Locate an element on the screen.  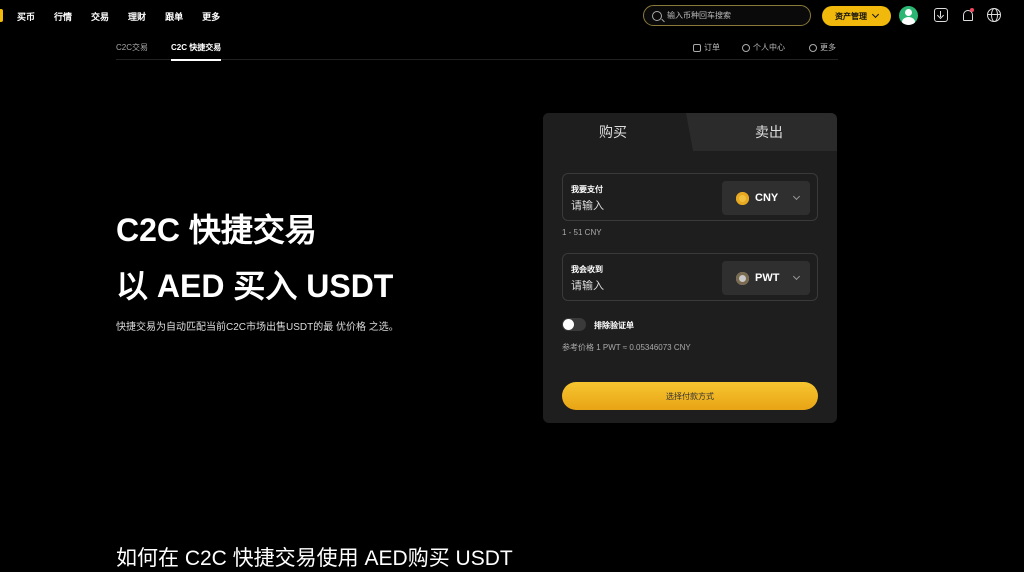
nav-item-markets: 行情 is located at coordinates (63, 16).